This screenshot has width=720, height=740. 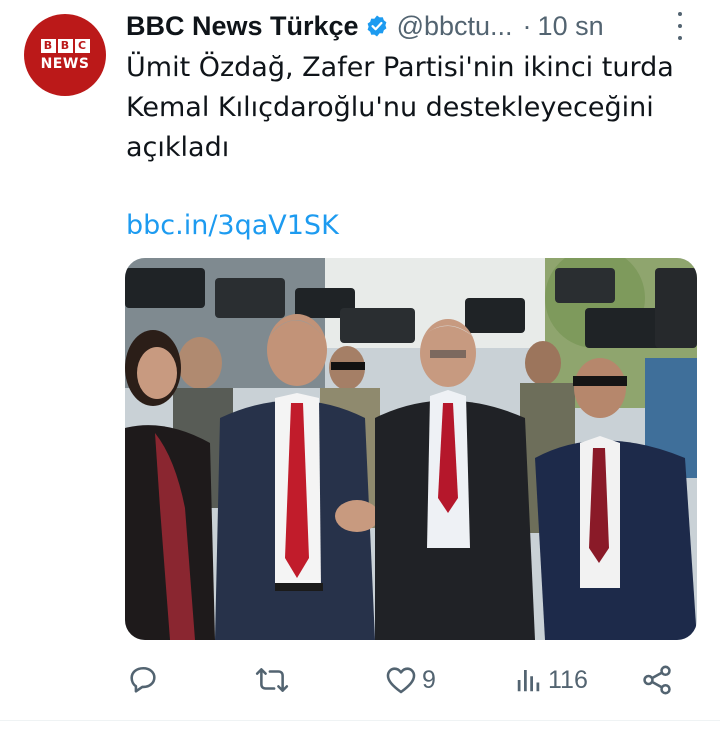 I want to click on display-name: BBC News Türkçe, so click(x=242, y=26).